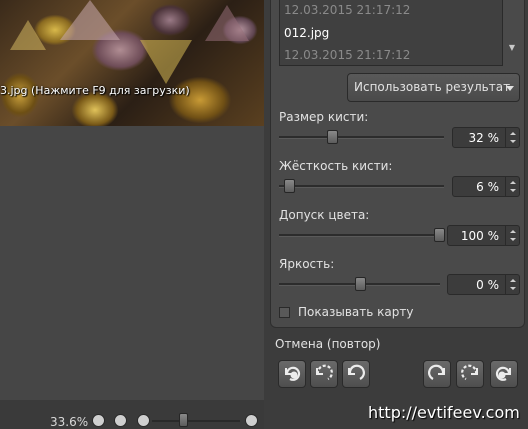 The width and height of the screenshot is (528, 429). Describe the element at coordinates (359, 235) in the screenshot. I see `color-tolerance-slider` at that location.